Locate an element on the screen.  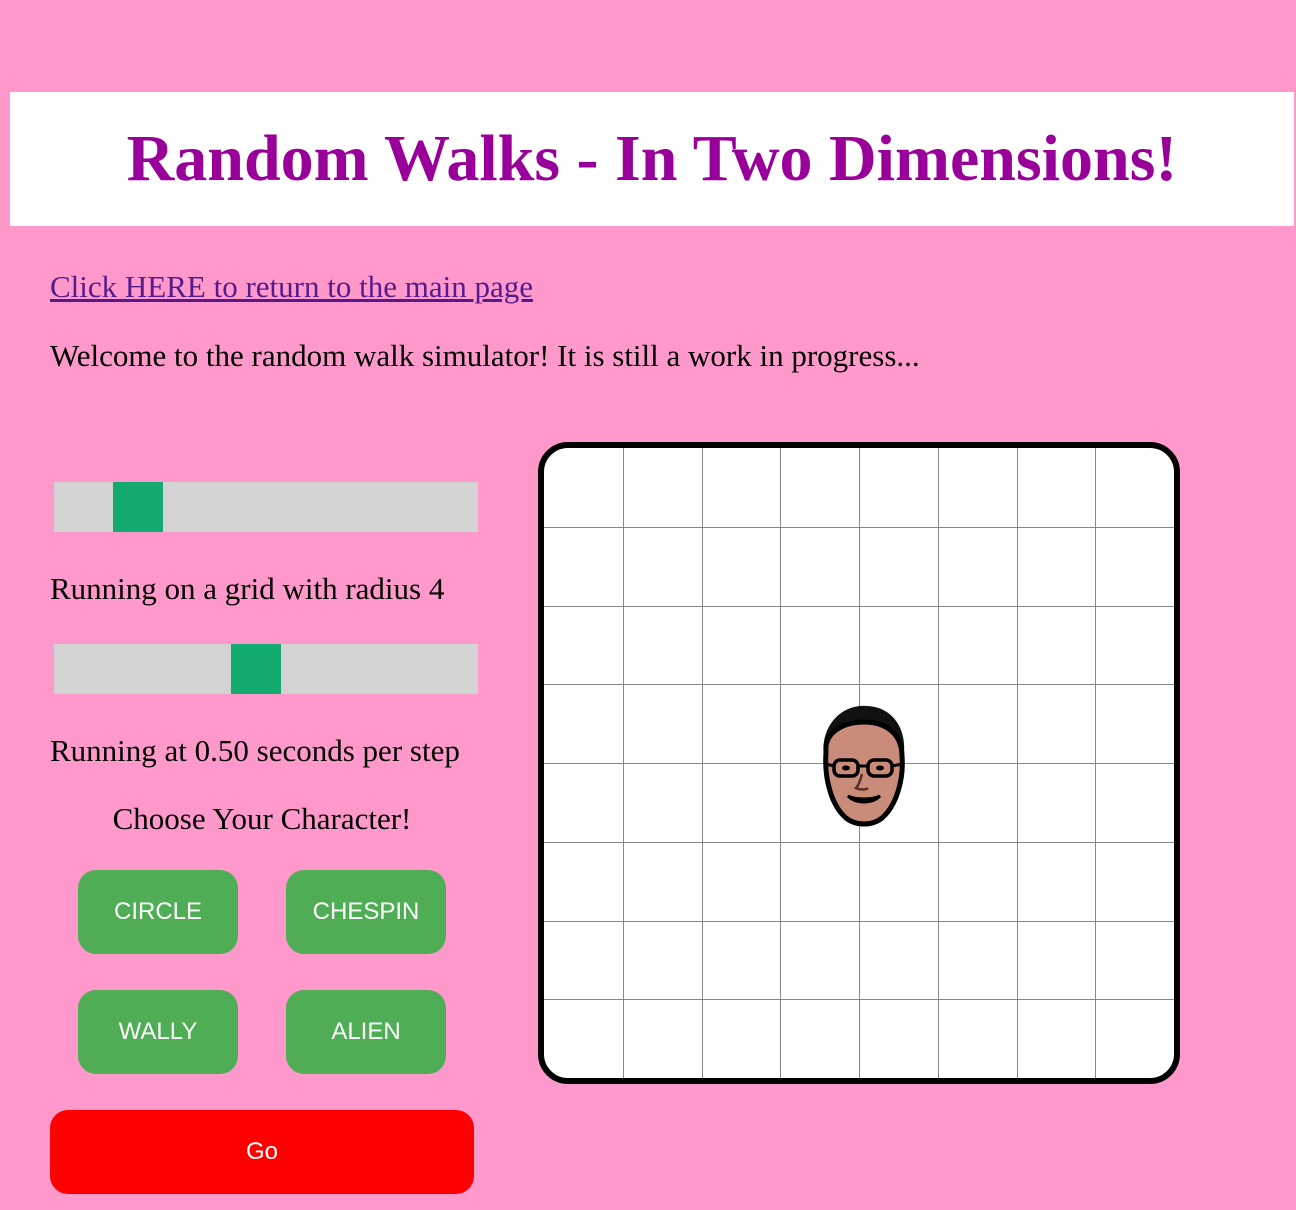
walker-face-icon is located at coordinates (864, 766).